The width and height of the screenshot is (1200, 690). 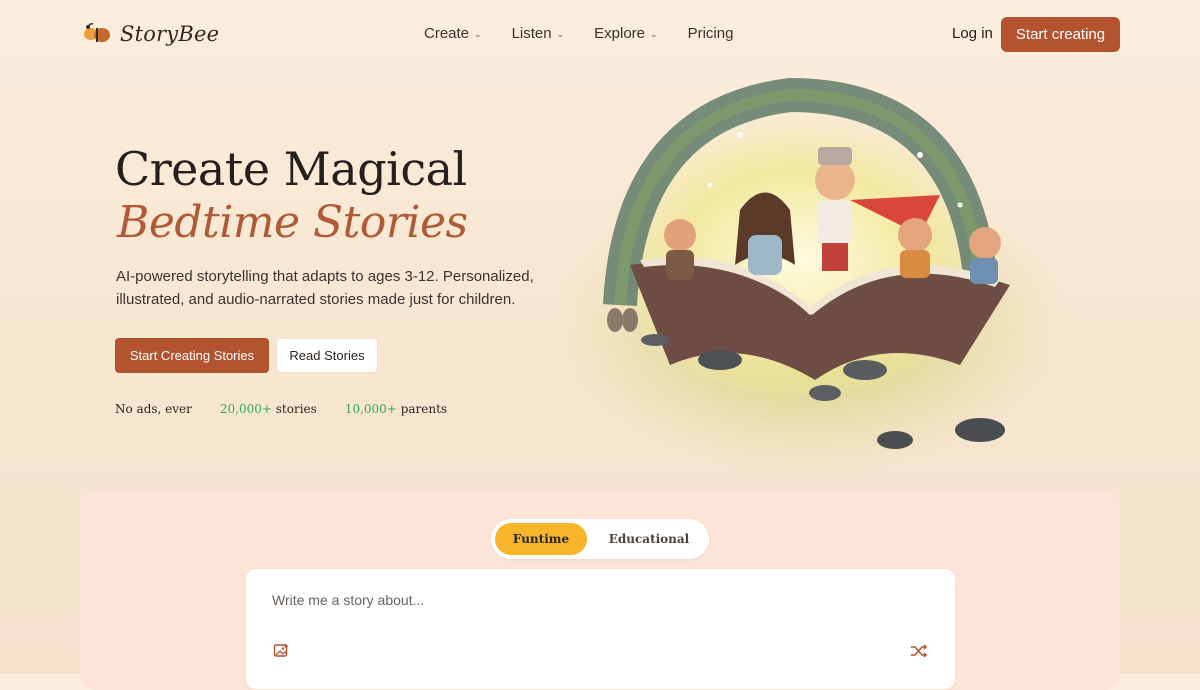 I want to click on shuffle-icon, so click(x=919, y=651).